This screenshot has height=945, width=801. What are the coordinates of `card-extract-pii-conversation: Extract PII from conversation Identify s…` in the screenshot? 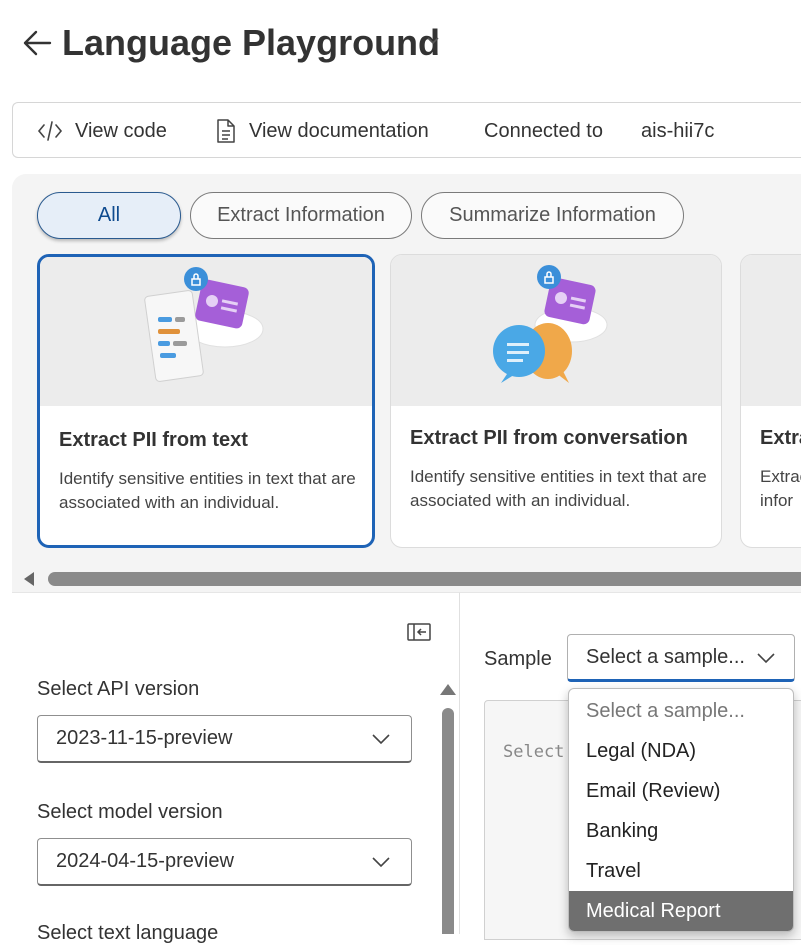 It's located at (556, 401).